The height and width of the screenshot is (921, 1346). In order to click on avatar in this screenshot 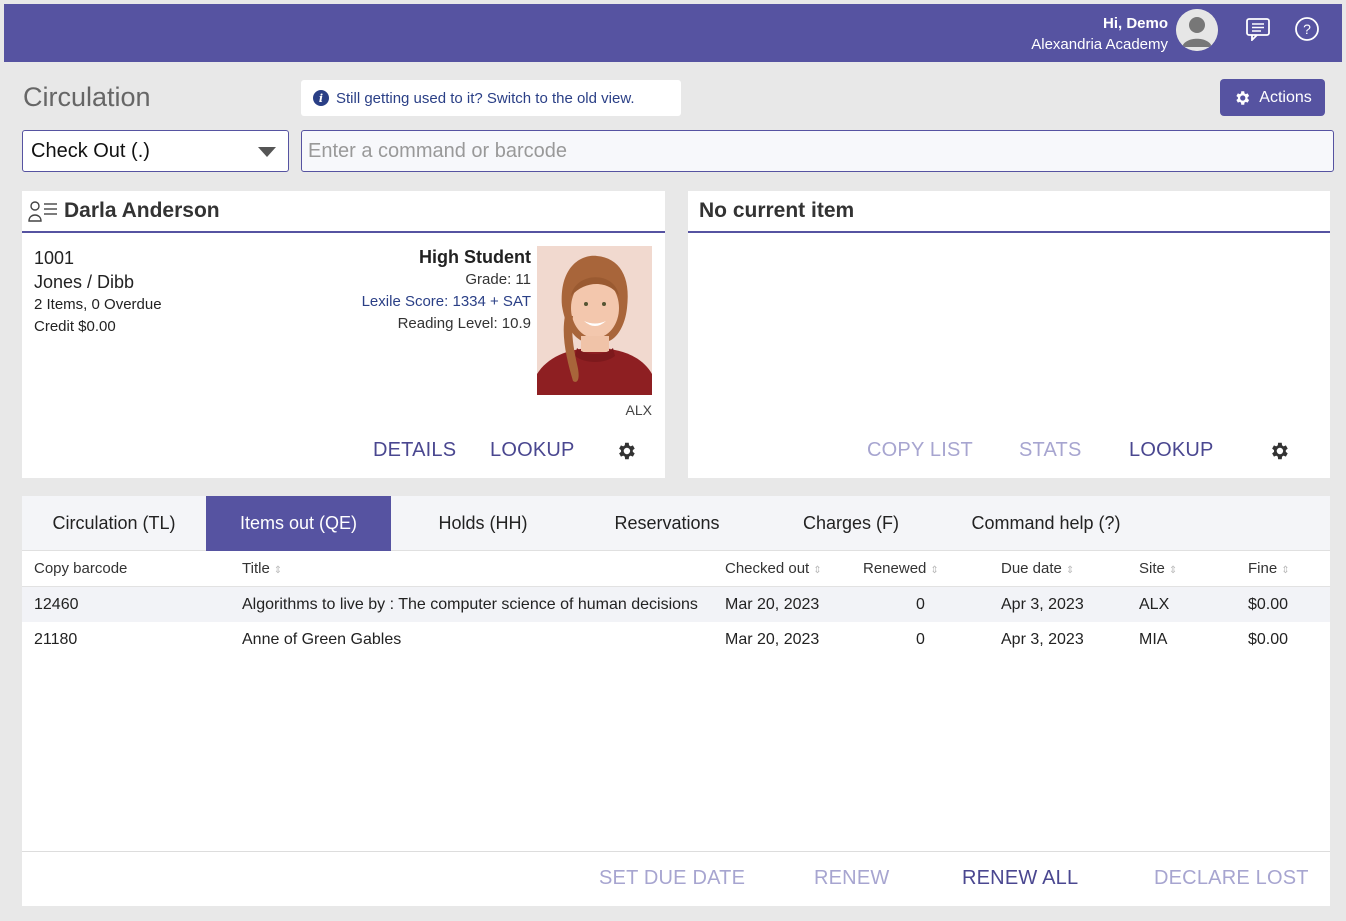, I will do `click(1197, 30)`.